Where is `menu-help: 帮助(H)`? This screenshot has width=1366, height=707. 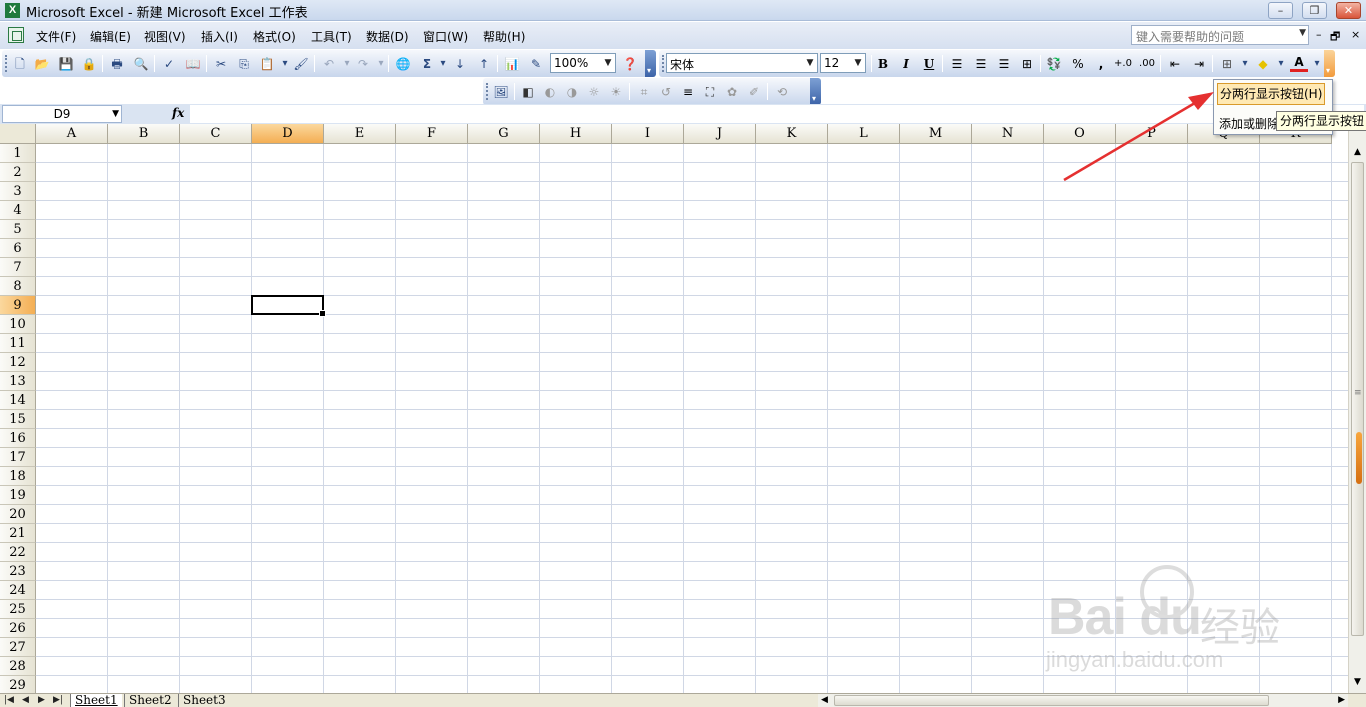
menu-help: 帮助(H) is located at coordinates (504, 36).